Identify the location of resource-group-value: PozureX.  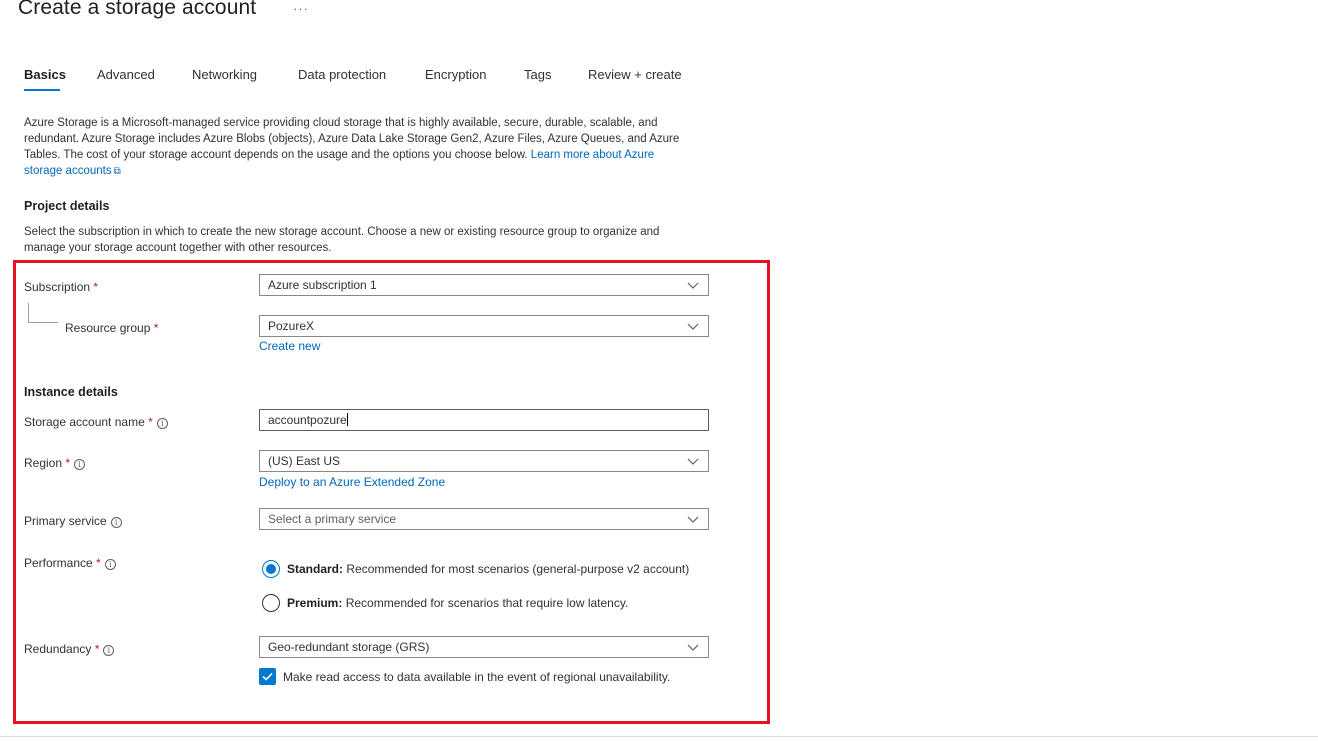
(291, 326).